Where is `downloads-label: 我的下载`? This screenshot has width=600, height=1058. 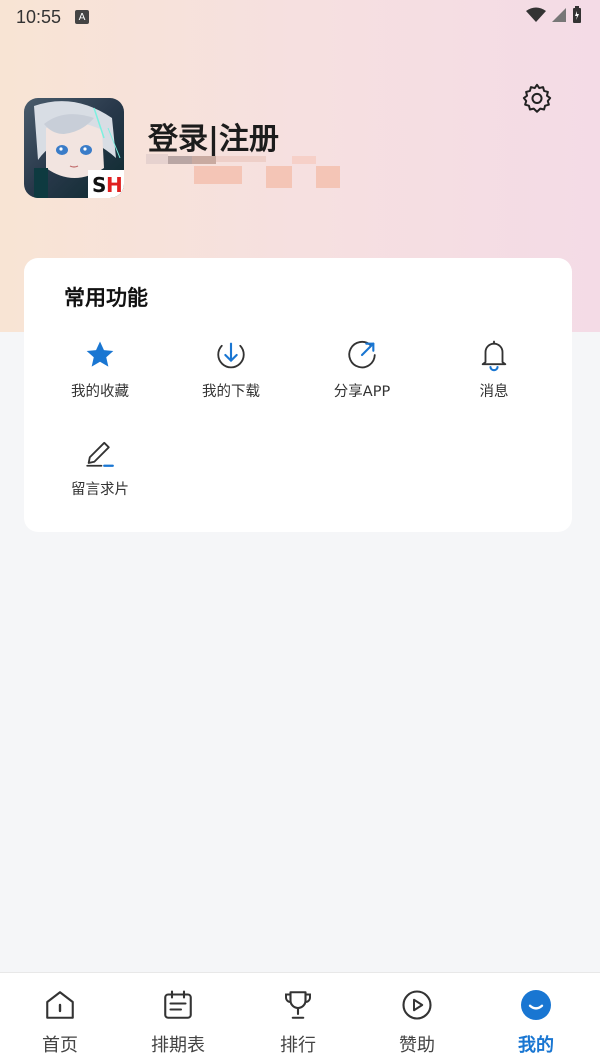
downloads-label: 我的下载 is located at coordinates (231, 392).